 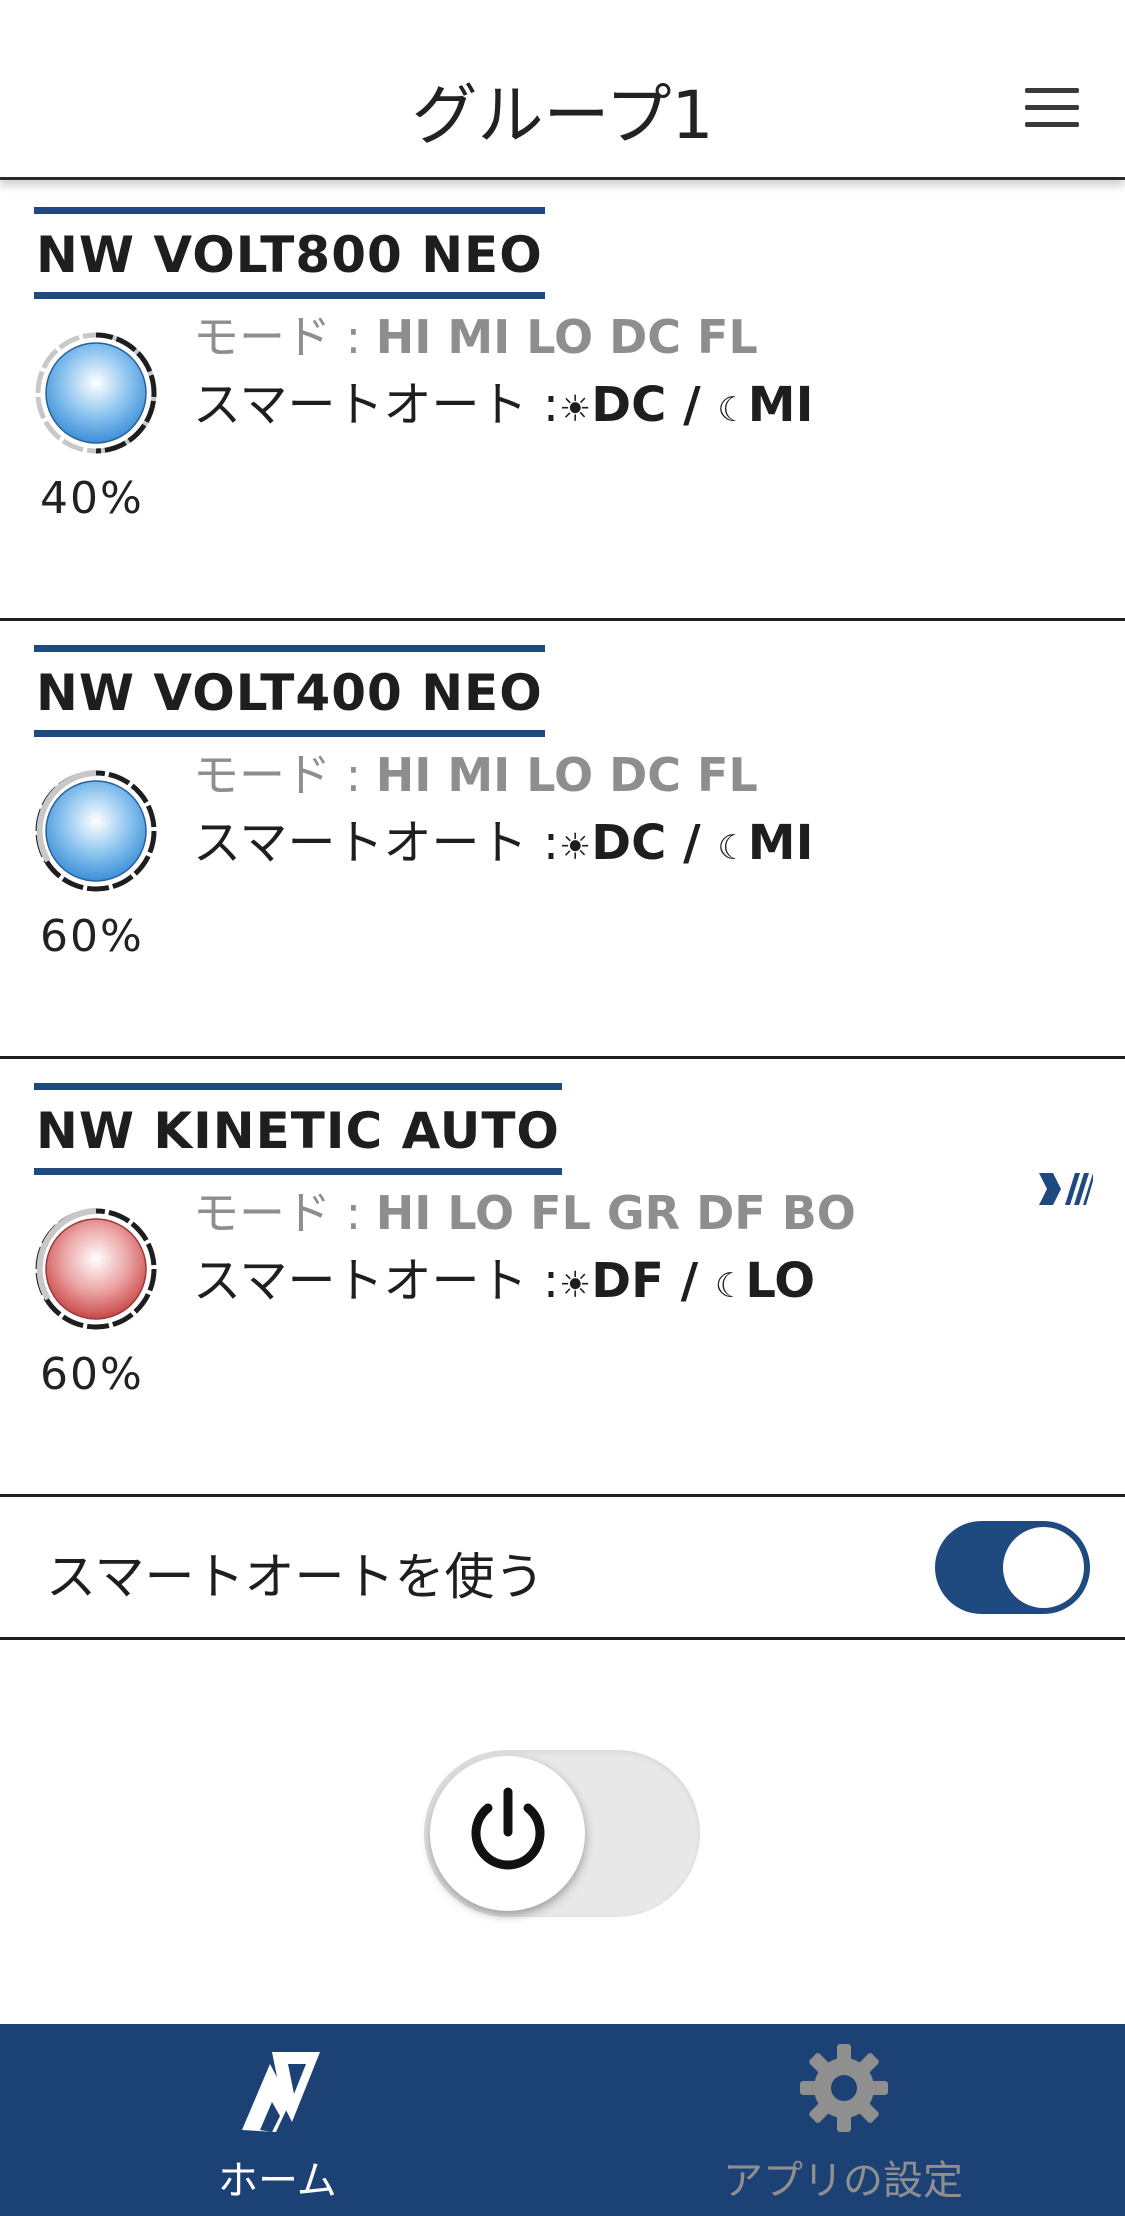 I want to click on night-mode: LO, so click(x=780, y=1281).